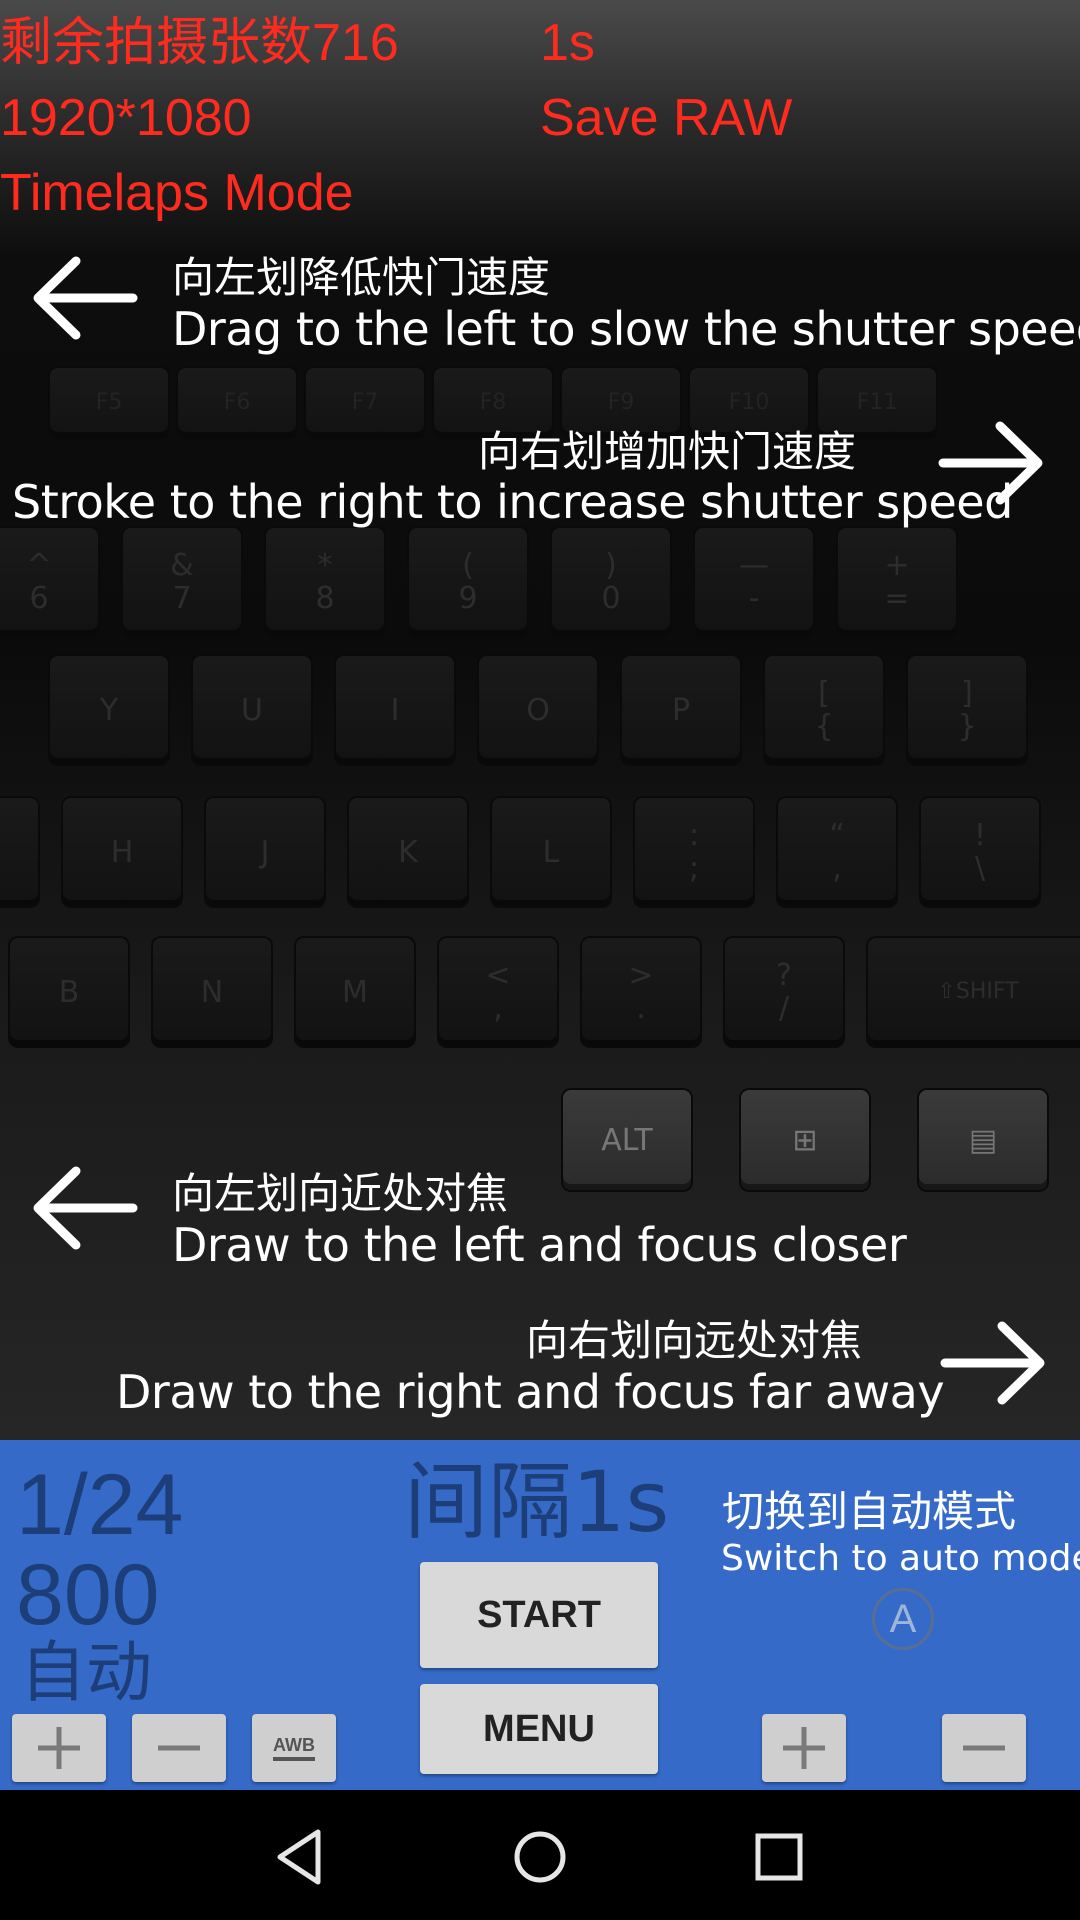 The image size is (1080, 1920). I want to click on mode-label: Timelaps Mode, so click(177, 193).